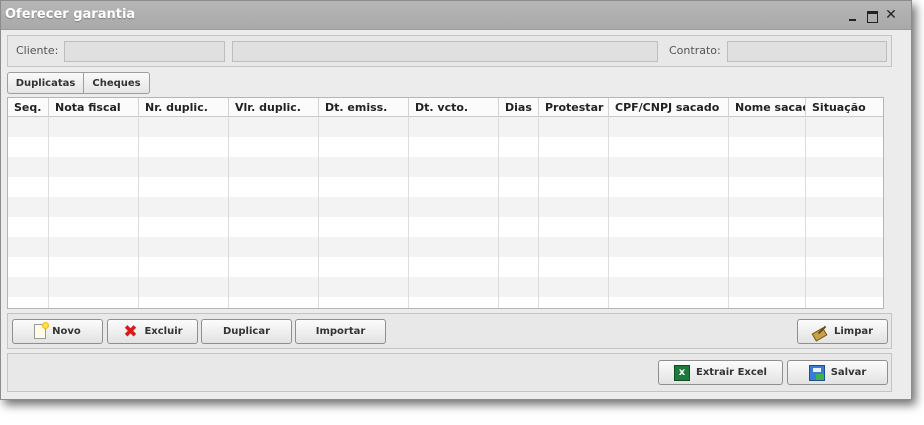  Describe the element at coordinates (445, 51) in the screenshot. I see `cliente-name-field` at that location.